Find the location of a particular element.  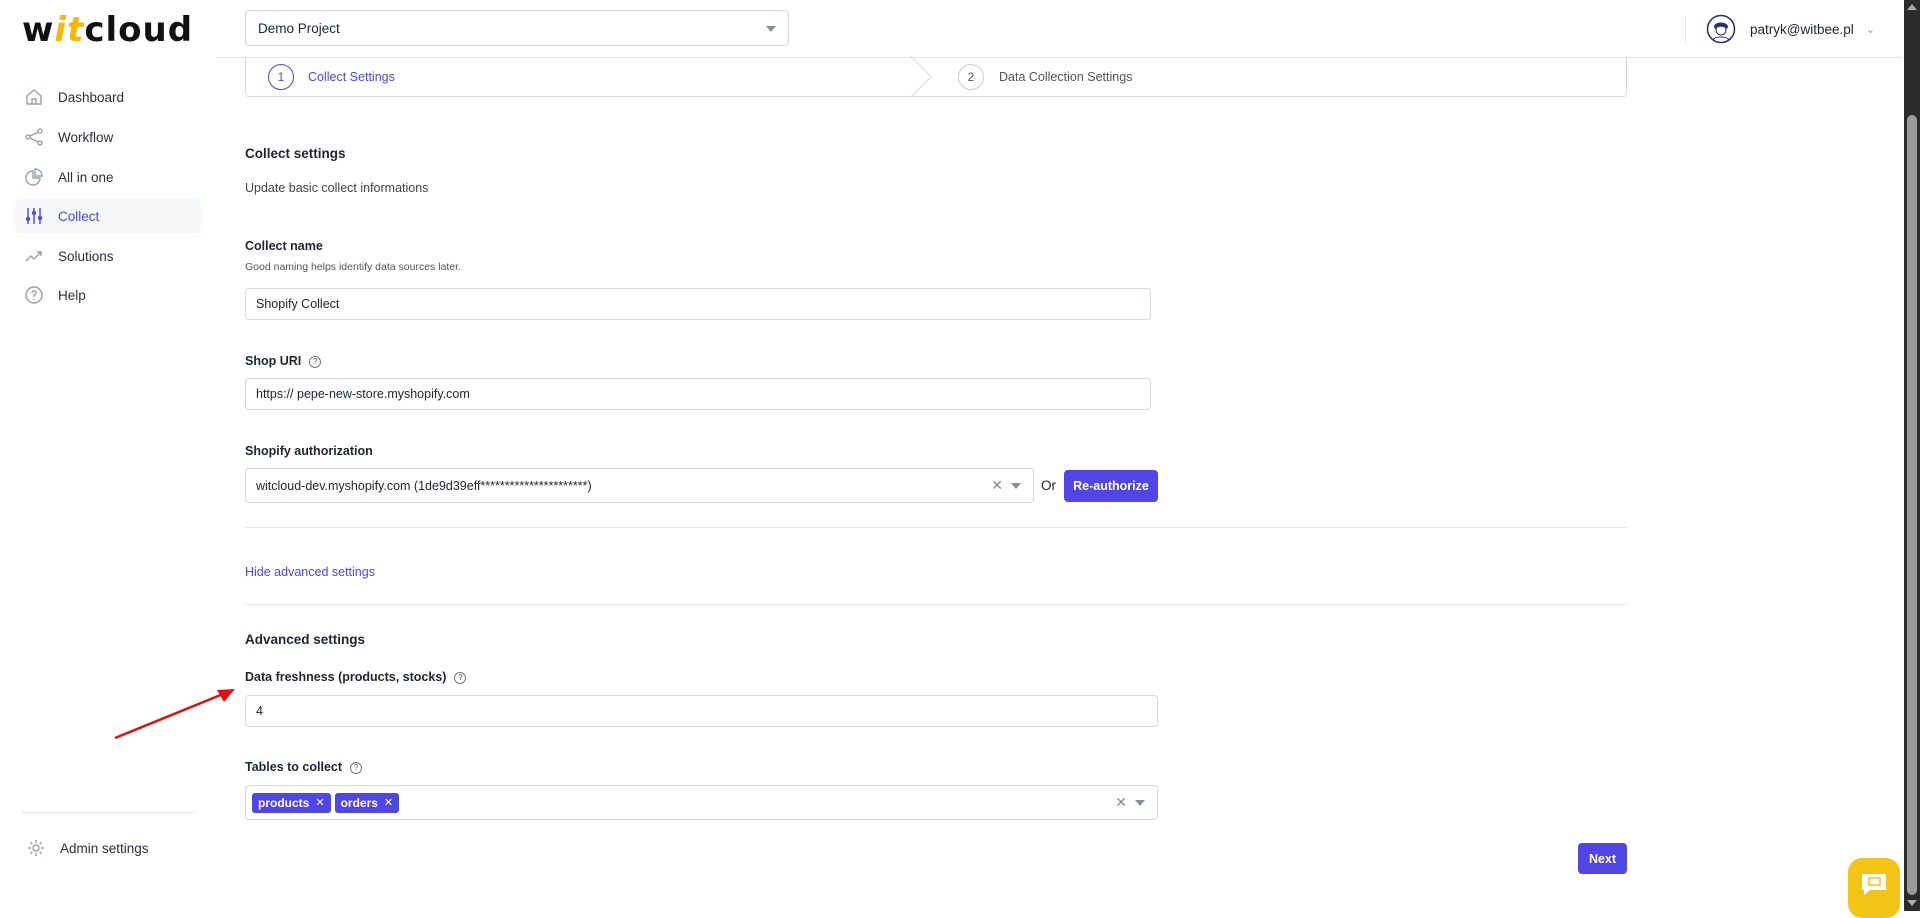

logo-text-accent: it is located at coordinates (69, 30).